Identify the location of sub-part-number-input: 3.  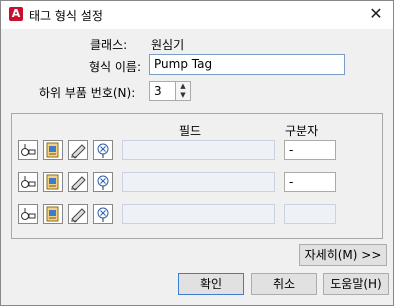
(162, 91).